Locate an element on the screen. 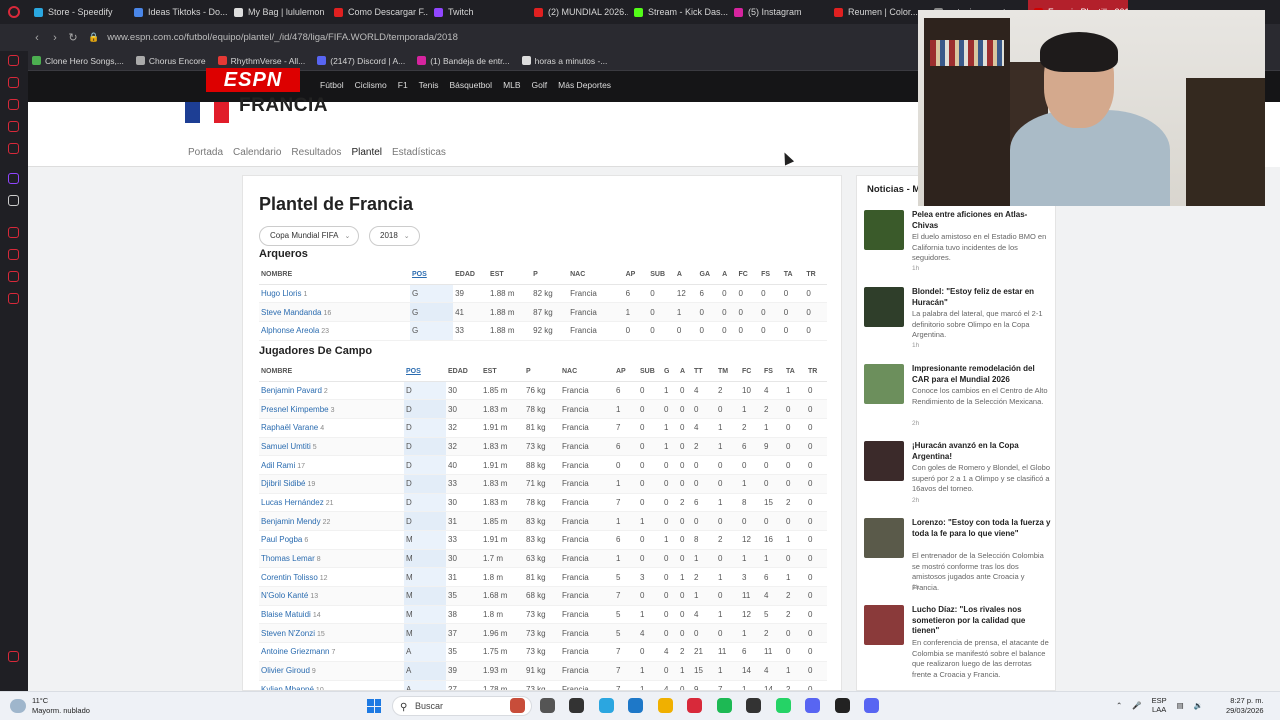 The height and width of the screenshot is (720, 1280). player-name-link: Benjamin Mendy 22 is located at coordinates (331, 521).